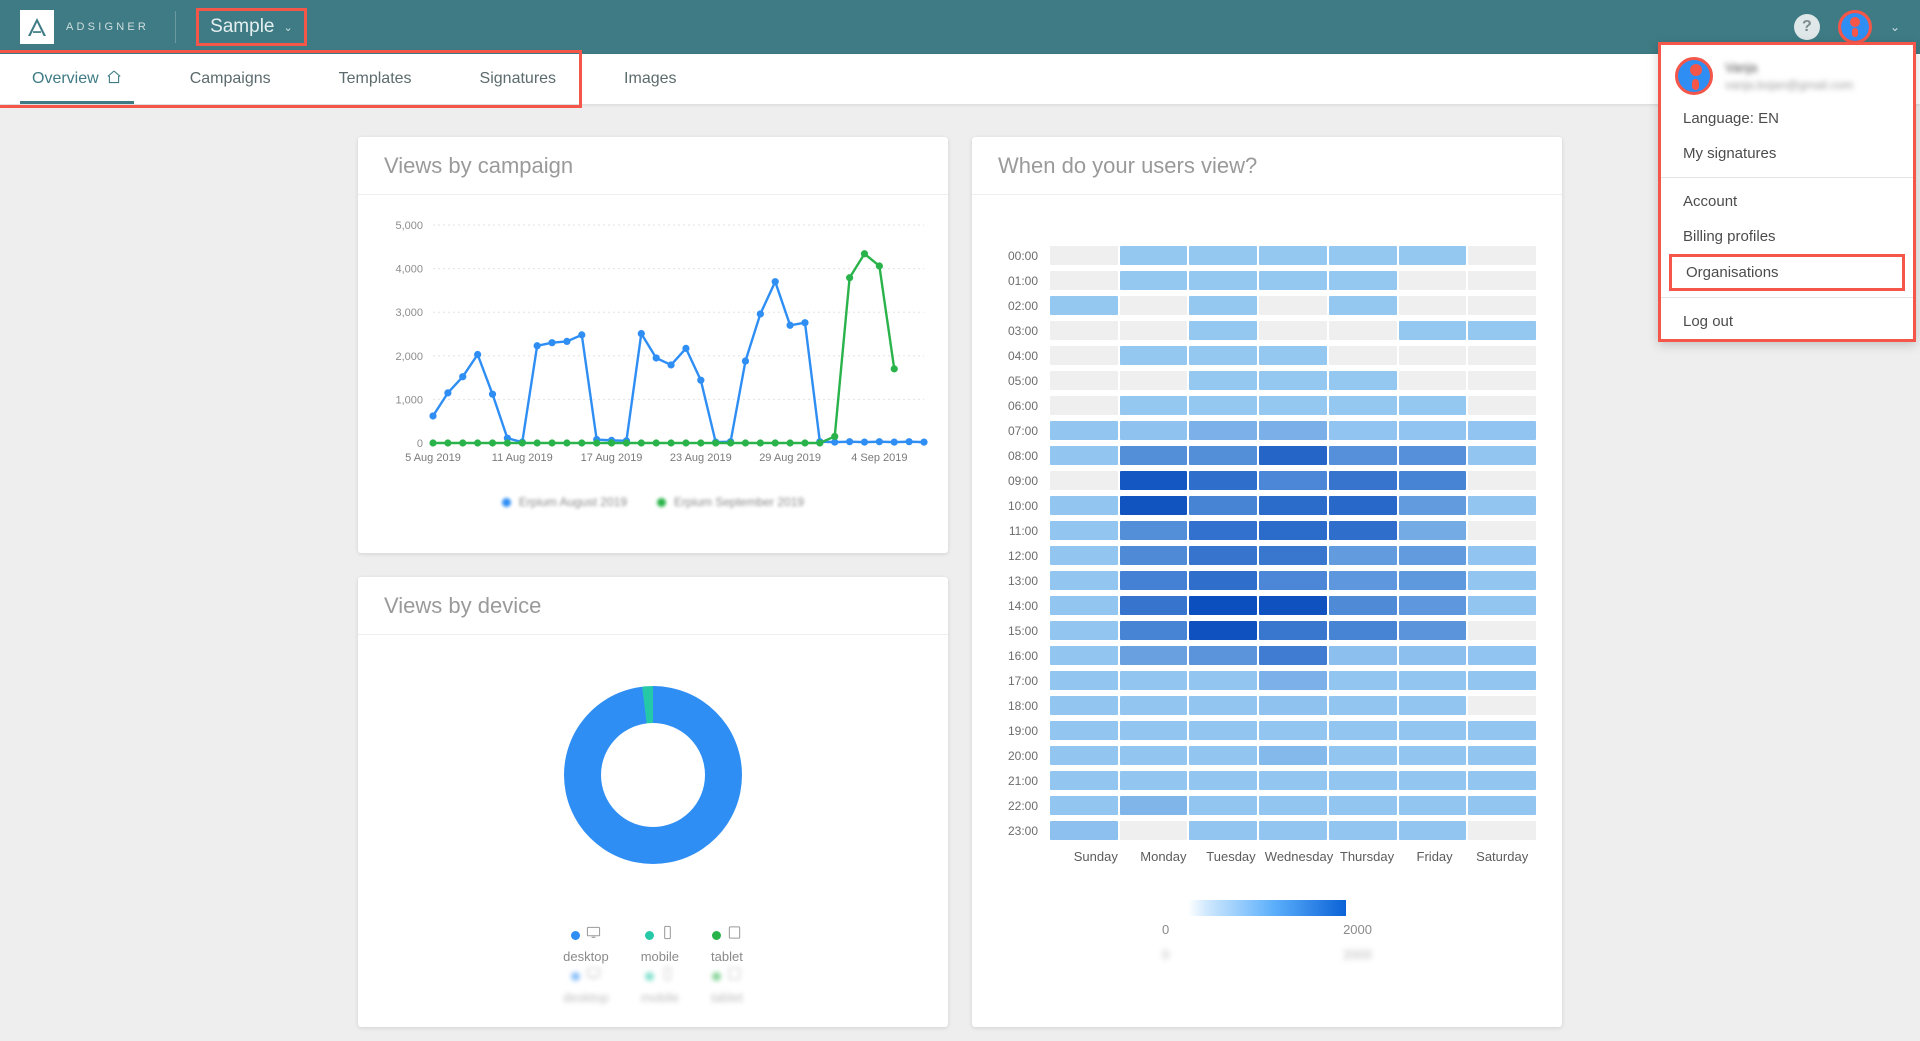  Describe the element at coordinates (518, 79) in the screenshot. I see `tab-signatures: Signatures` at that location.